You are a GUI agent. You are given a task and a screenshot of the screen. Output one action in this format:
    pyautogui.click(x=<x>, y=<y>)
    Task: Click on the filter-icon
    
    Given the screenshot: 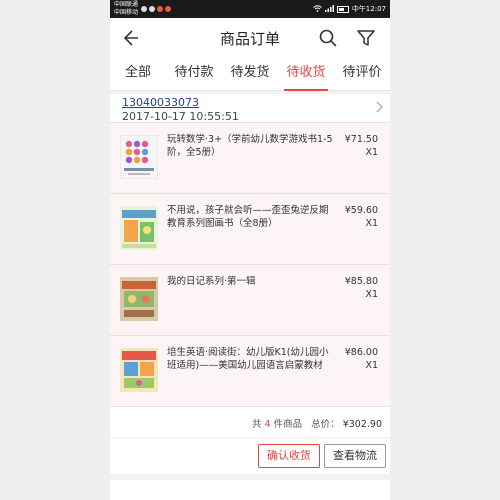 What is the action you would take?
    pyautogui.click(x=366, y=38)
    